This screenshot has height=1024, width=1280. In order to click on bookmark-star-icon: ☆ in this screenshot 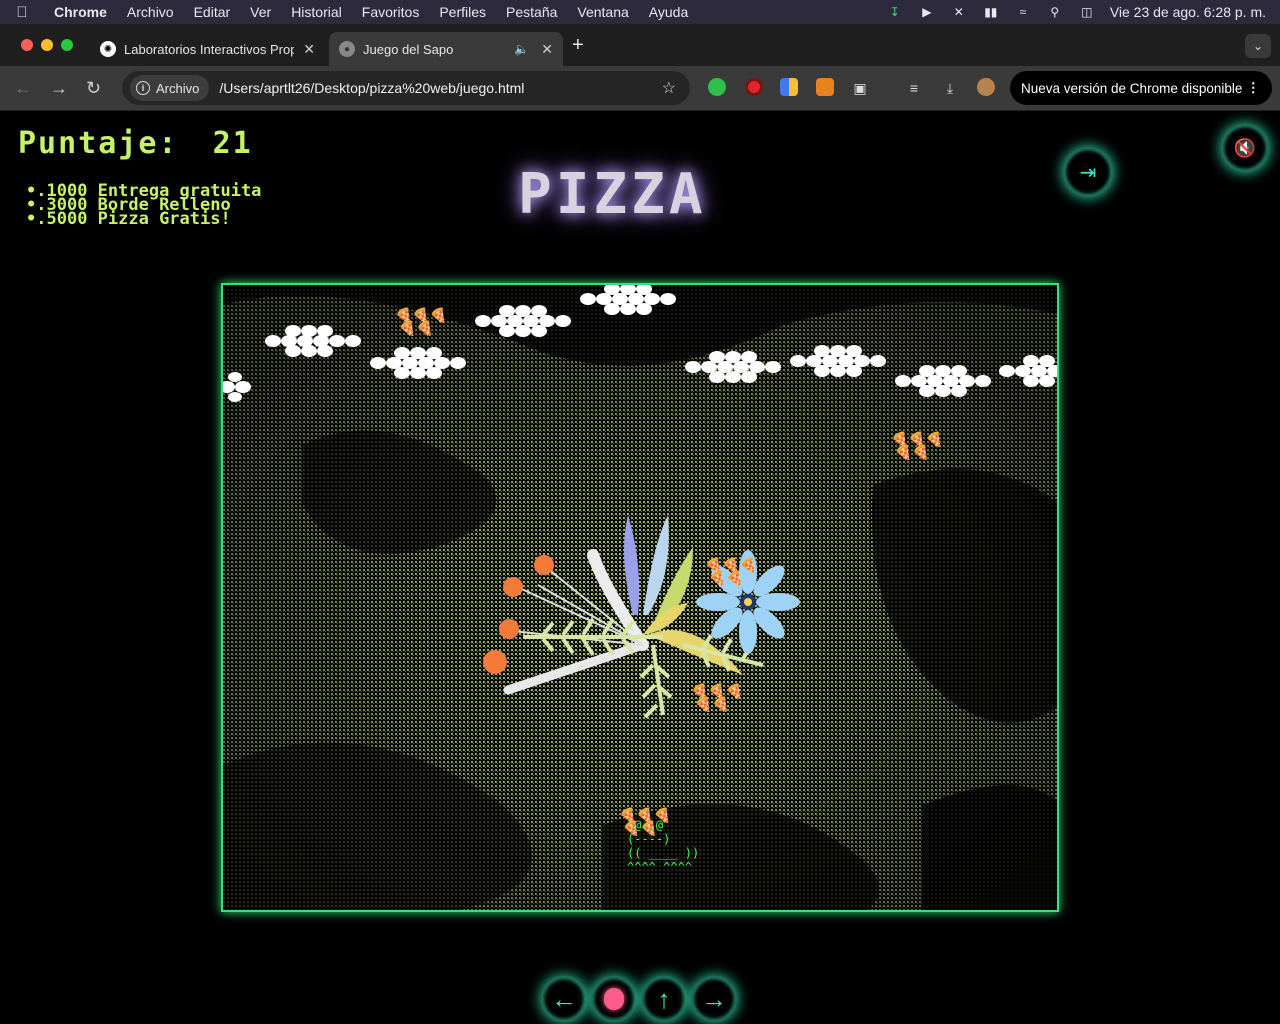, I will do `click(669, 88)`.